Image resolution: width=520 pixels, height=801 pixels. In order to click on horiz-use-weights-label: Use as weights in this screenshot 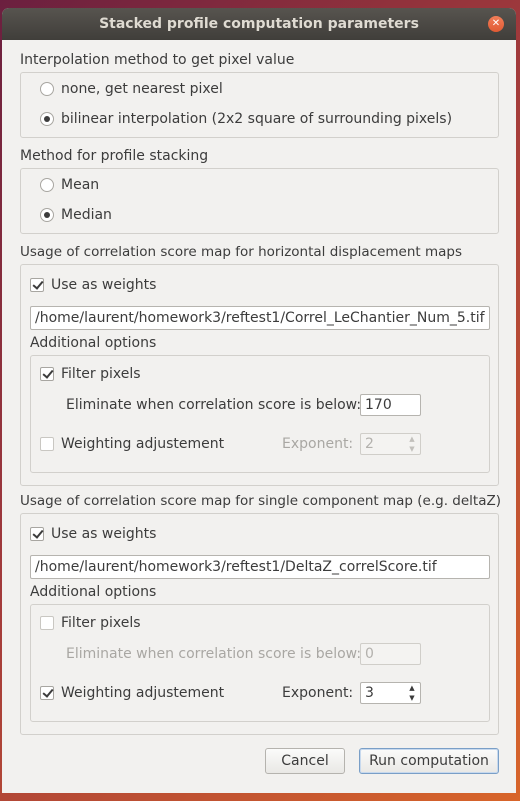, I will do `click(104, 285)`.